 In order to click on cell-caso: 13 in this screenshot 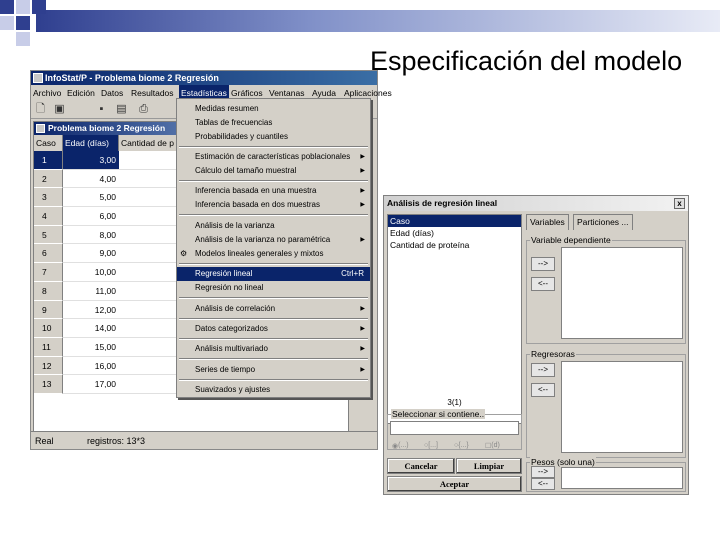, I will do `click(48, 384)`.